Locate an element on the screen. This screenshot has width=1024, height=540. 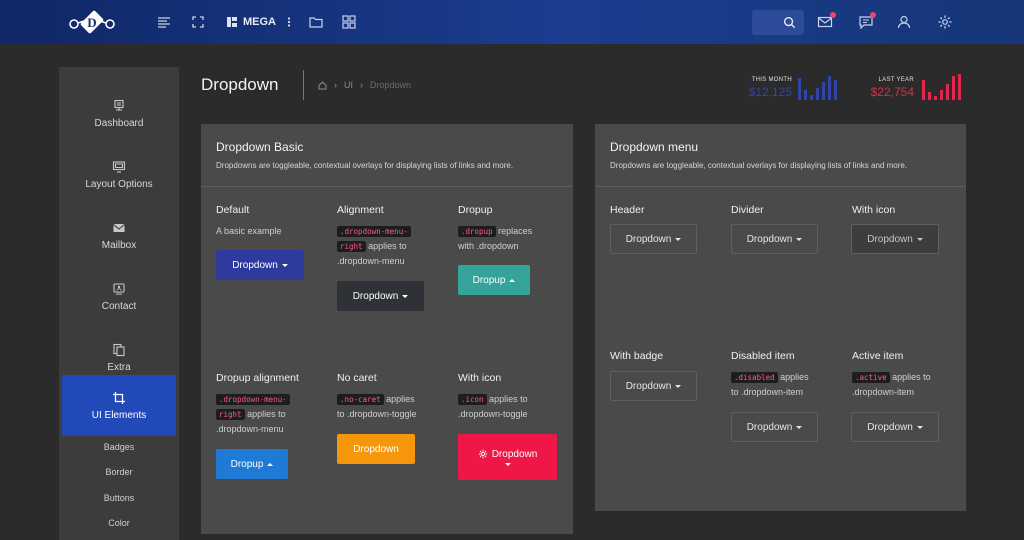
sidebar-subitem-badges: Badges is located at coordinates (119, 447).